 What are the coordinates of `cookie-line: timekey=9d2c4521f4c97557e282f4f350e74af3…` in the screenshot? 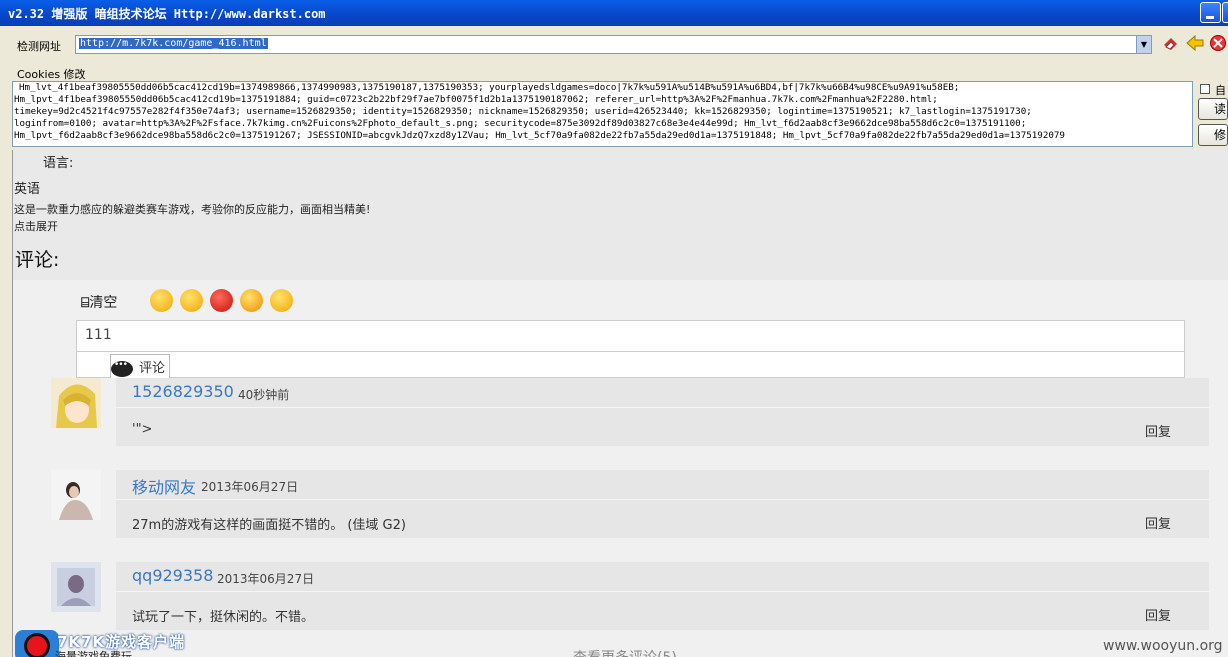 It's located at (523, 111).